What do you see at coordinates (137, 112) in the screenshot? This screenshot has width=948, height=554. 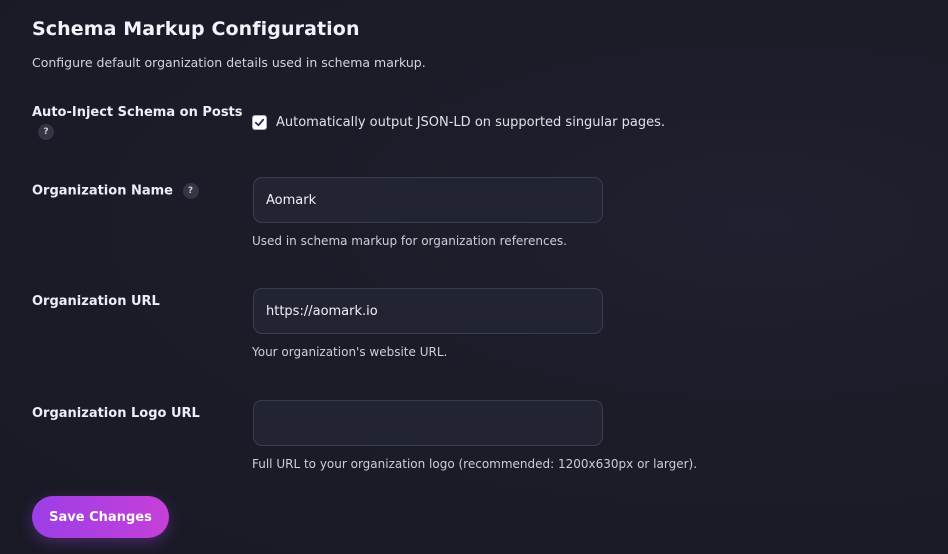 I see `auto-inject-label: Auto-Inject Schema on Posts` at bounding box center [137, 112].